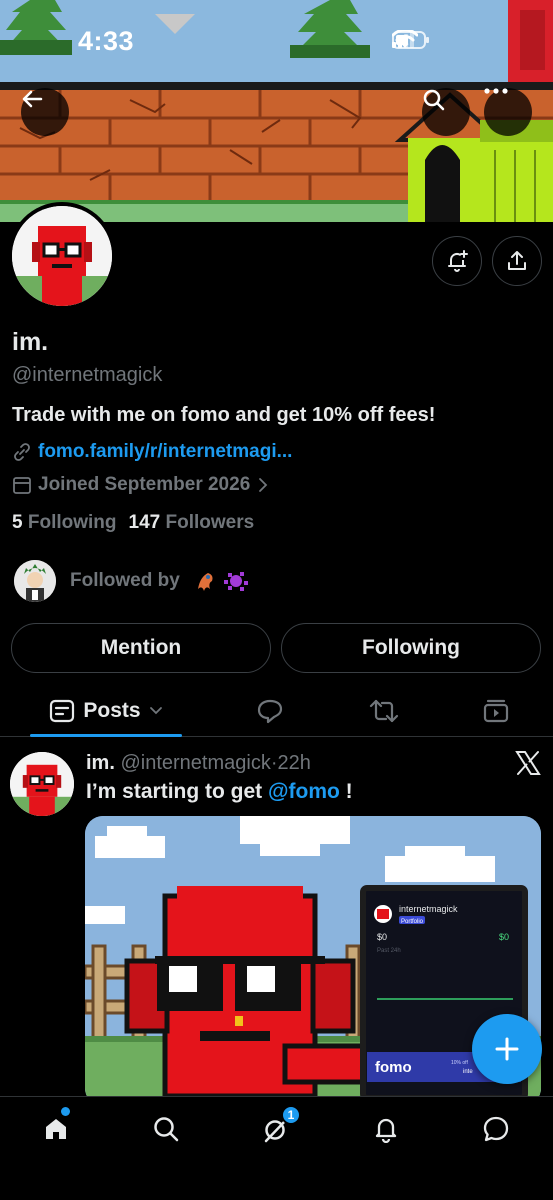 This screenshot has height=1200, width=553. I want to click on card-username: internetmagick, so click(428, 909).